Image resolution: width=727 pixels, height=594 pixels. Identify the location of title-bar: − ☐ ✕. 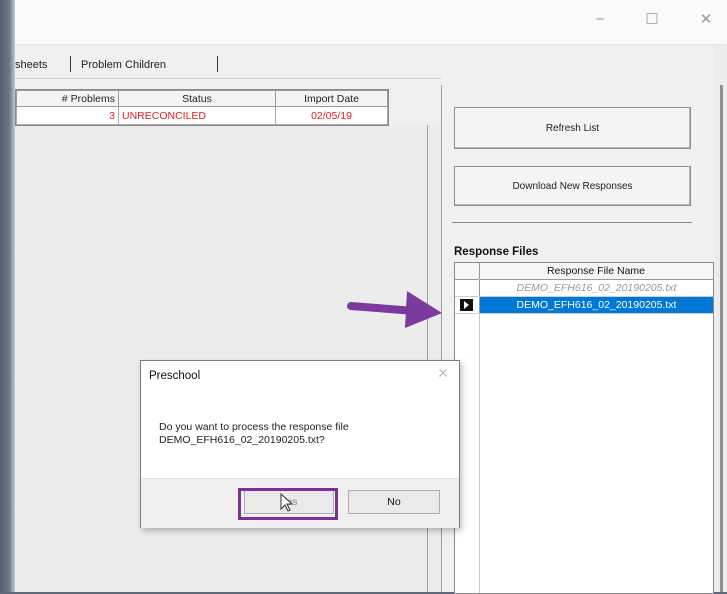
(371, 22).